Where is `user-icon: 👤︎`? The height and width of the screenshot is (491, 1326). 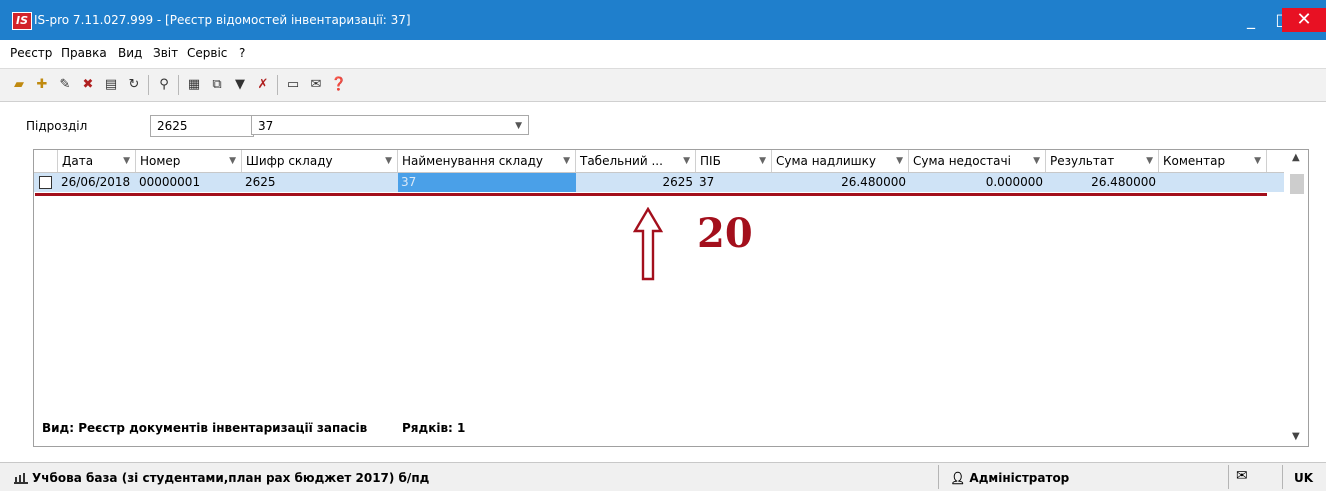 user-icon: 👤︎ is located at coordinates (958, 478).